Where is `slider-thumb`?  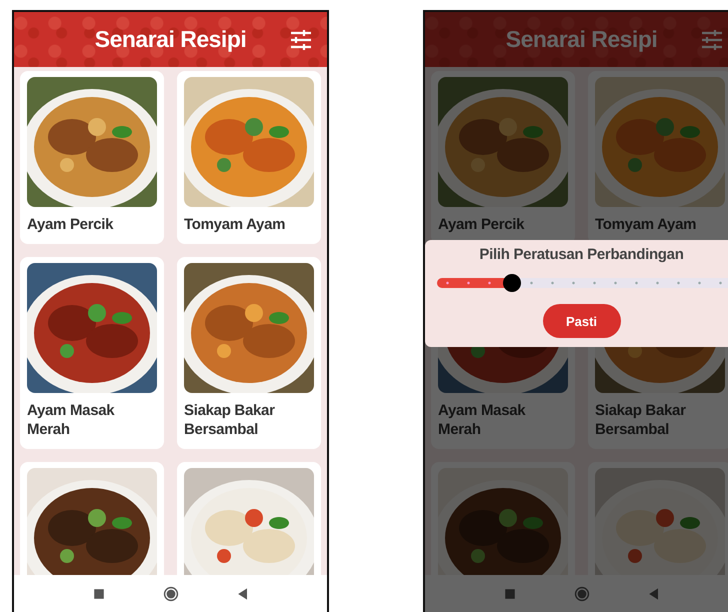 slider-thumb is located at coordinates (512, 283).